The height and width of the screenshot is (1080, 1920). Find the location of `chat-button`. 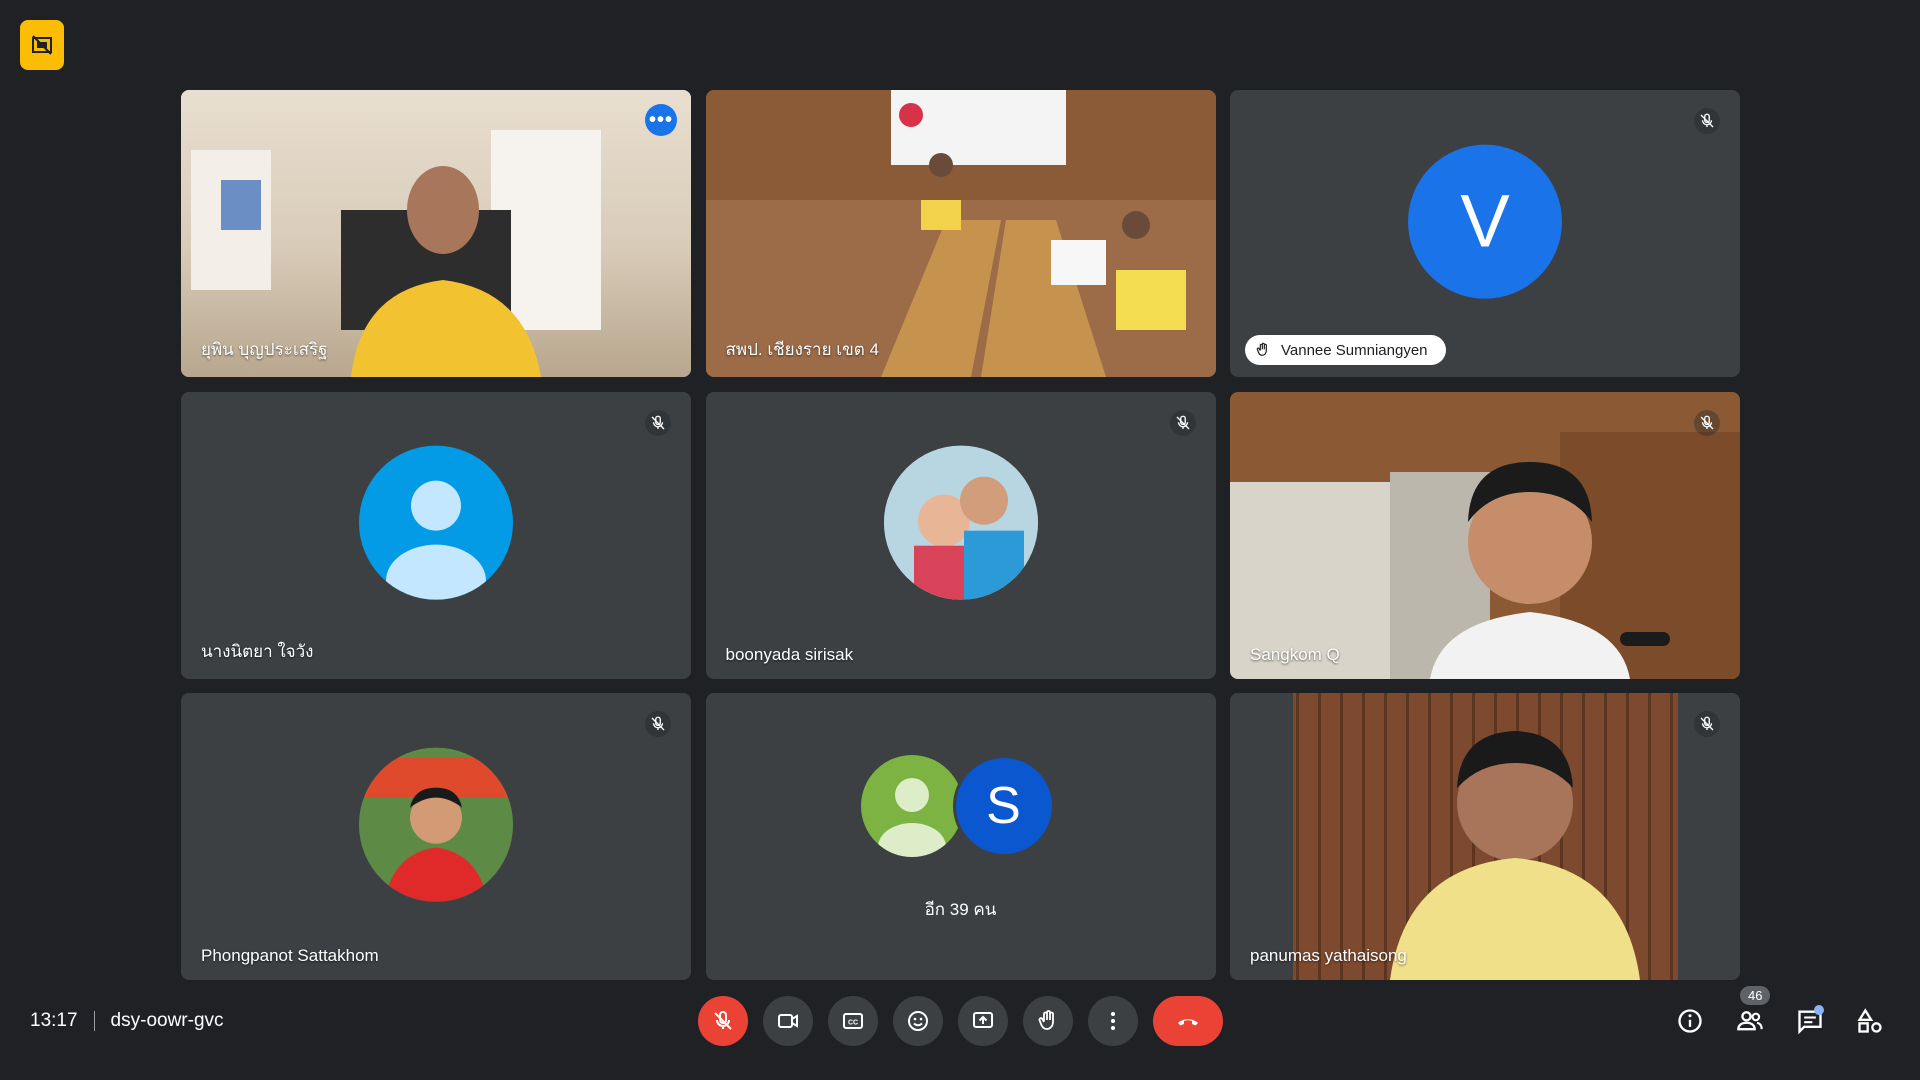

chat-button is located at coordinates (1810, 1021).